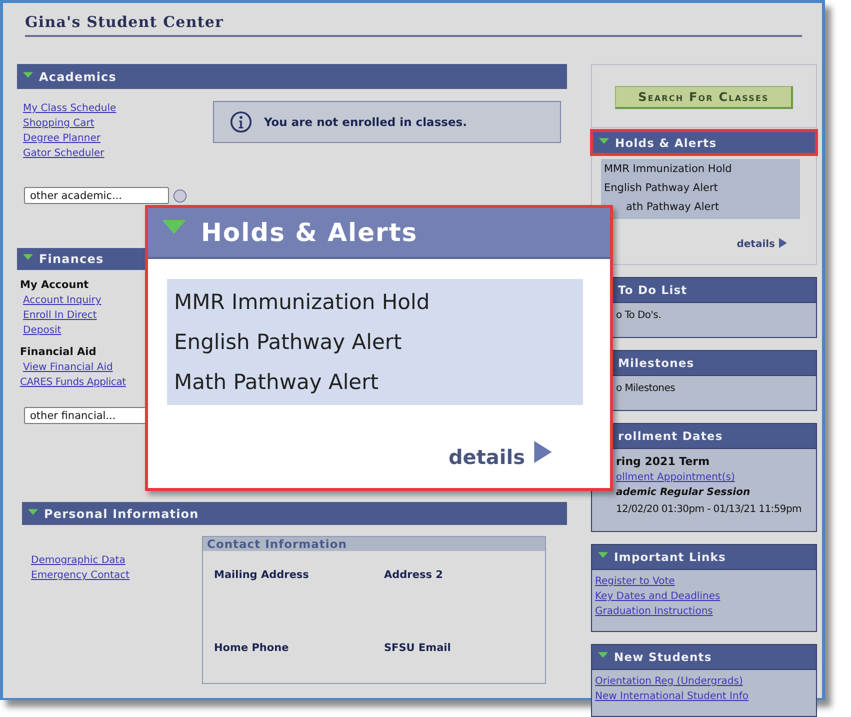 This screenshot has height=717, width=851. I want to click on finance-link: Deposit, so click(41, 330).